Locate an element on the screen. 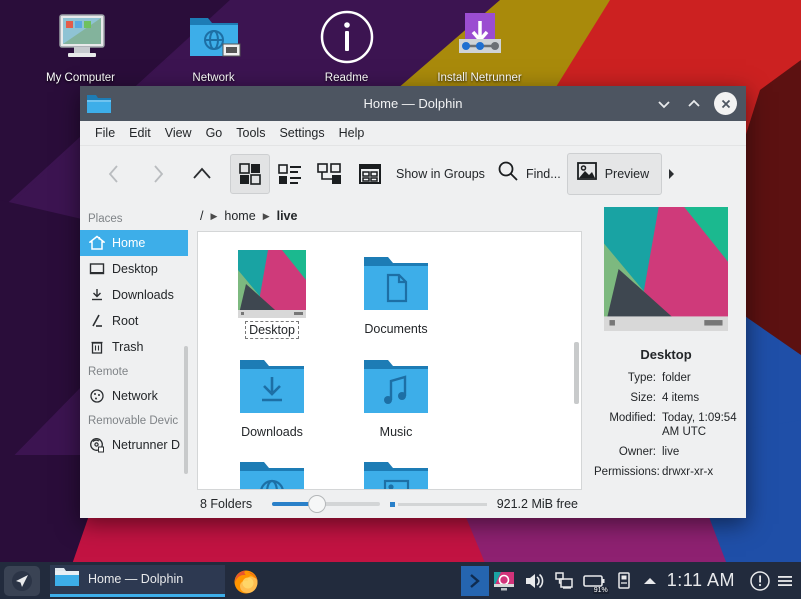 The image size is (801, 599). system-tray: 91% 1:11 AM is located at coordinates (630, 580).